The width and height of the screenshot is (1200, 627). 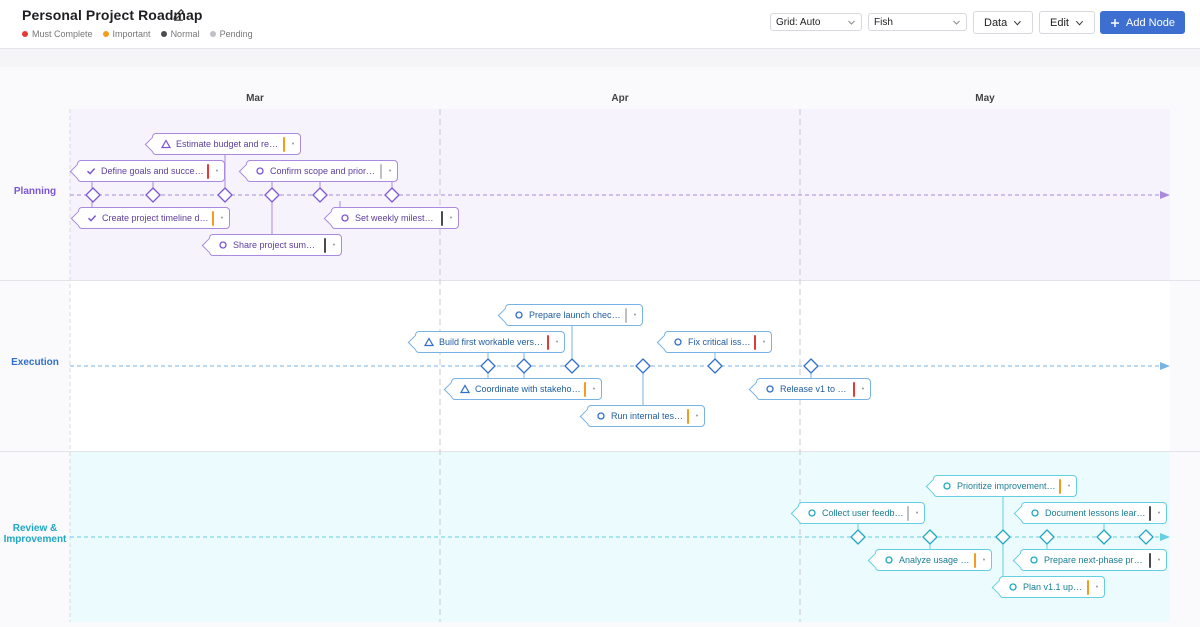 I want to click on edit-button: Edit, so click(x=1067, y=22).